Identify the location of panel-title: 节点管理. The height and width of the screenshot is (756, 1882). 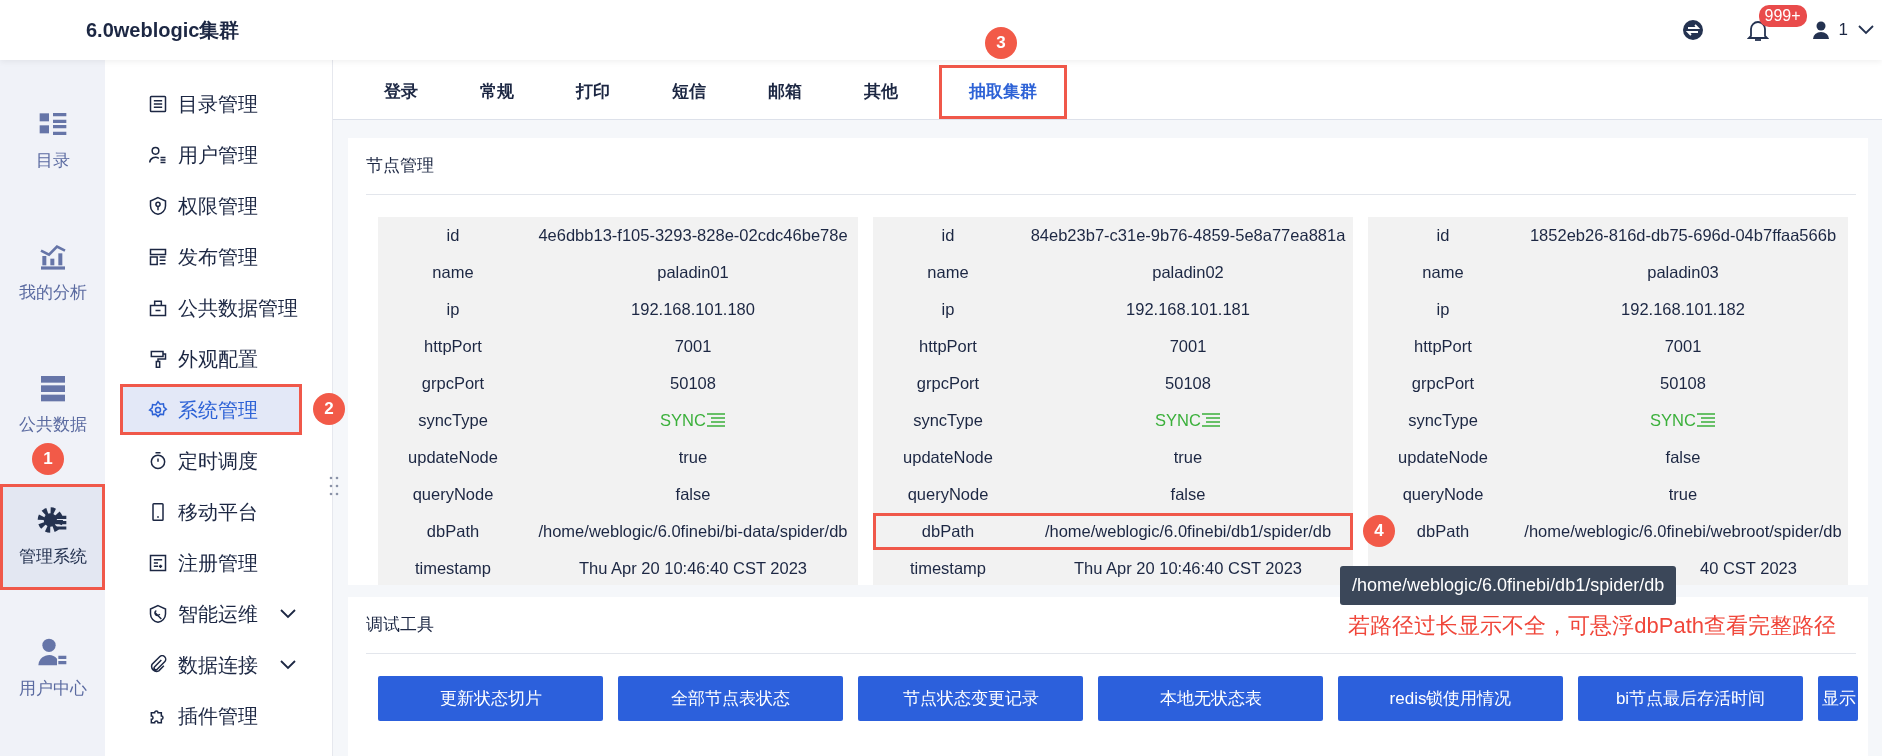
(400, 166).